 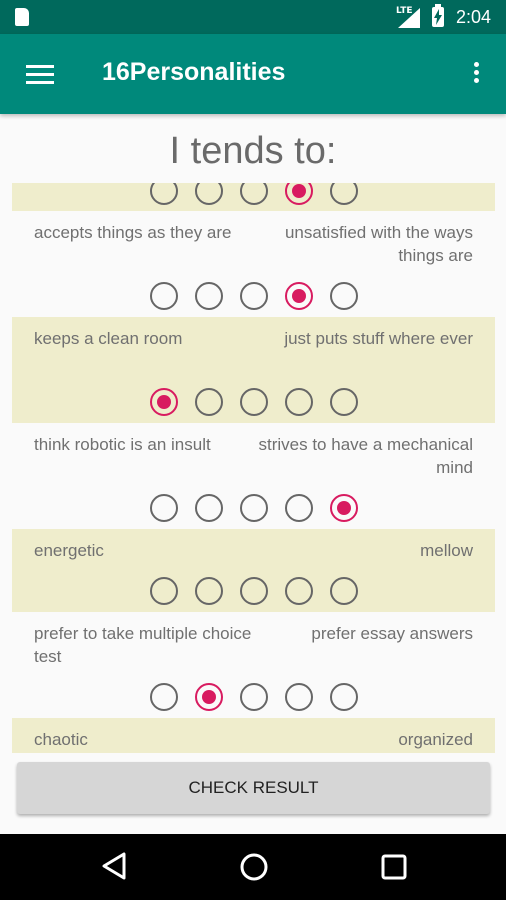 I want to click on app-bar: 16Personalities, so click(x=253, y=74).